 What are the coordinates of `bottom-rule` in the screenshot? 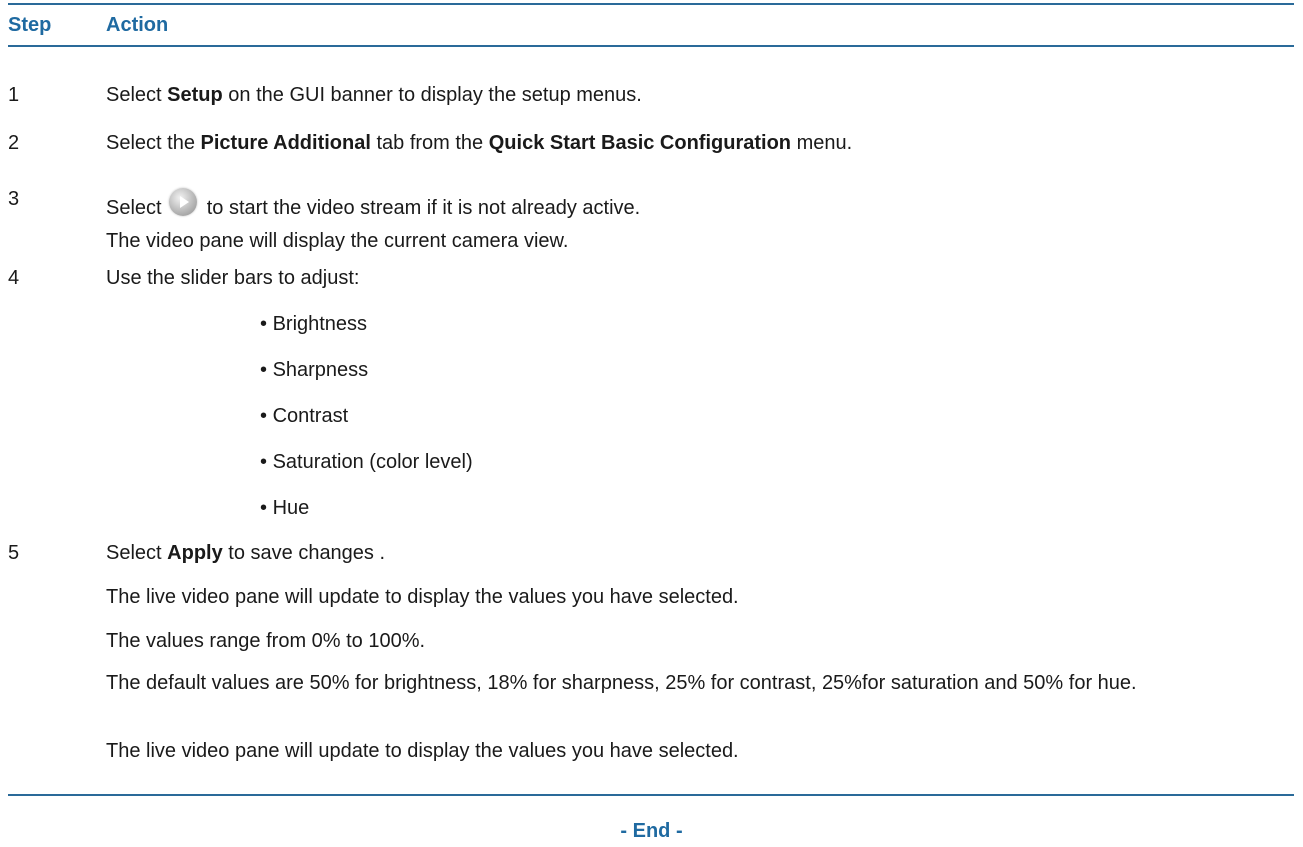 It's located at (651, 795).